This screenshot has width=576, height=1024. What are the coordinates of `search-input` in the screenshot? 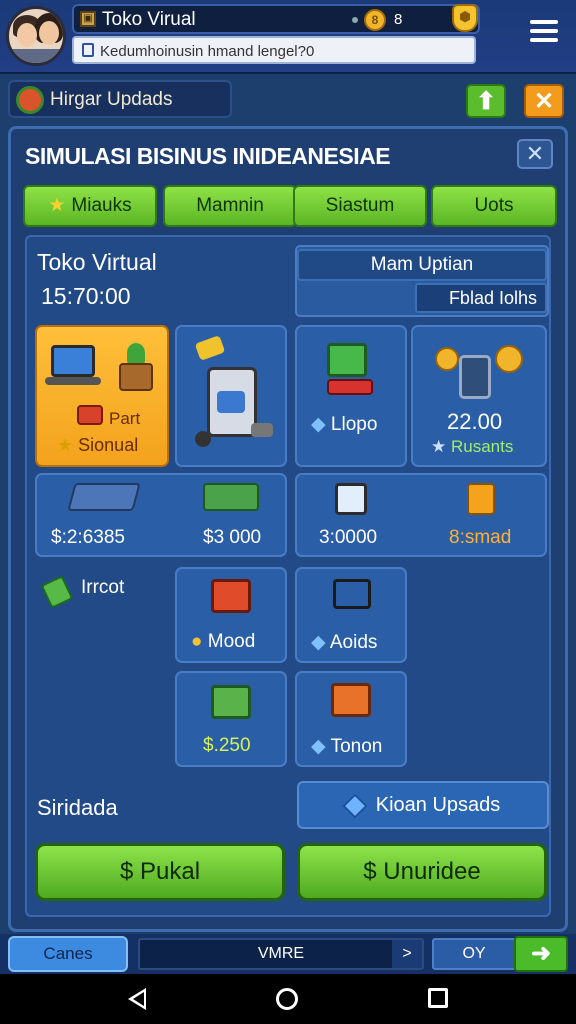 It's located at (285, 51).